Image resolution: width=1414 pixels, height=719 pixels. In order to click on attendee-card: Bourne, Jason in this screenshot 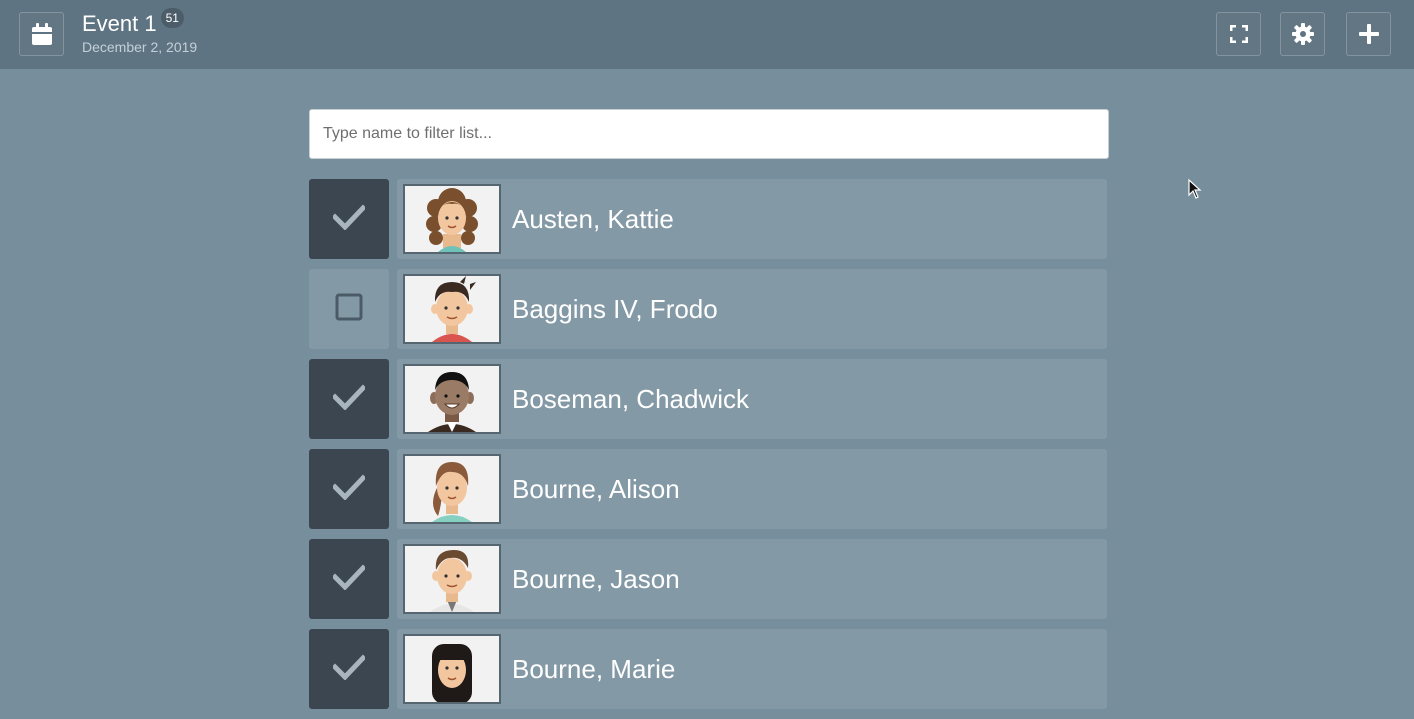, I will do `click(752, 579)`.